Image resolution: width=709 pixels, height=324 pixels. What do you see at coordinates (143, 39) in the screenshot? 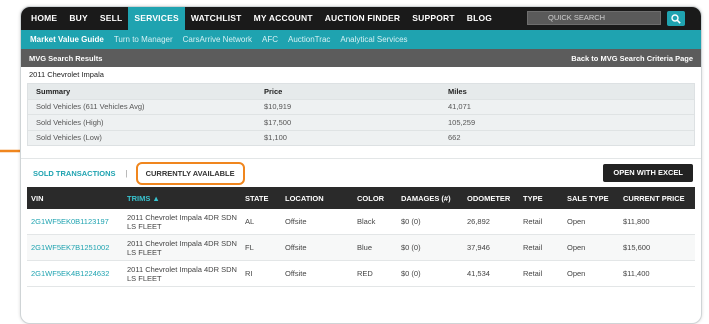
I see `subnav-turn-to-manager: Turn to Manager` at bounding box center [143, 39].